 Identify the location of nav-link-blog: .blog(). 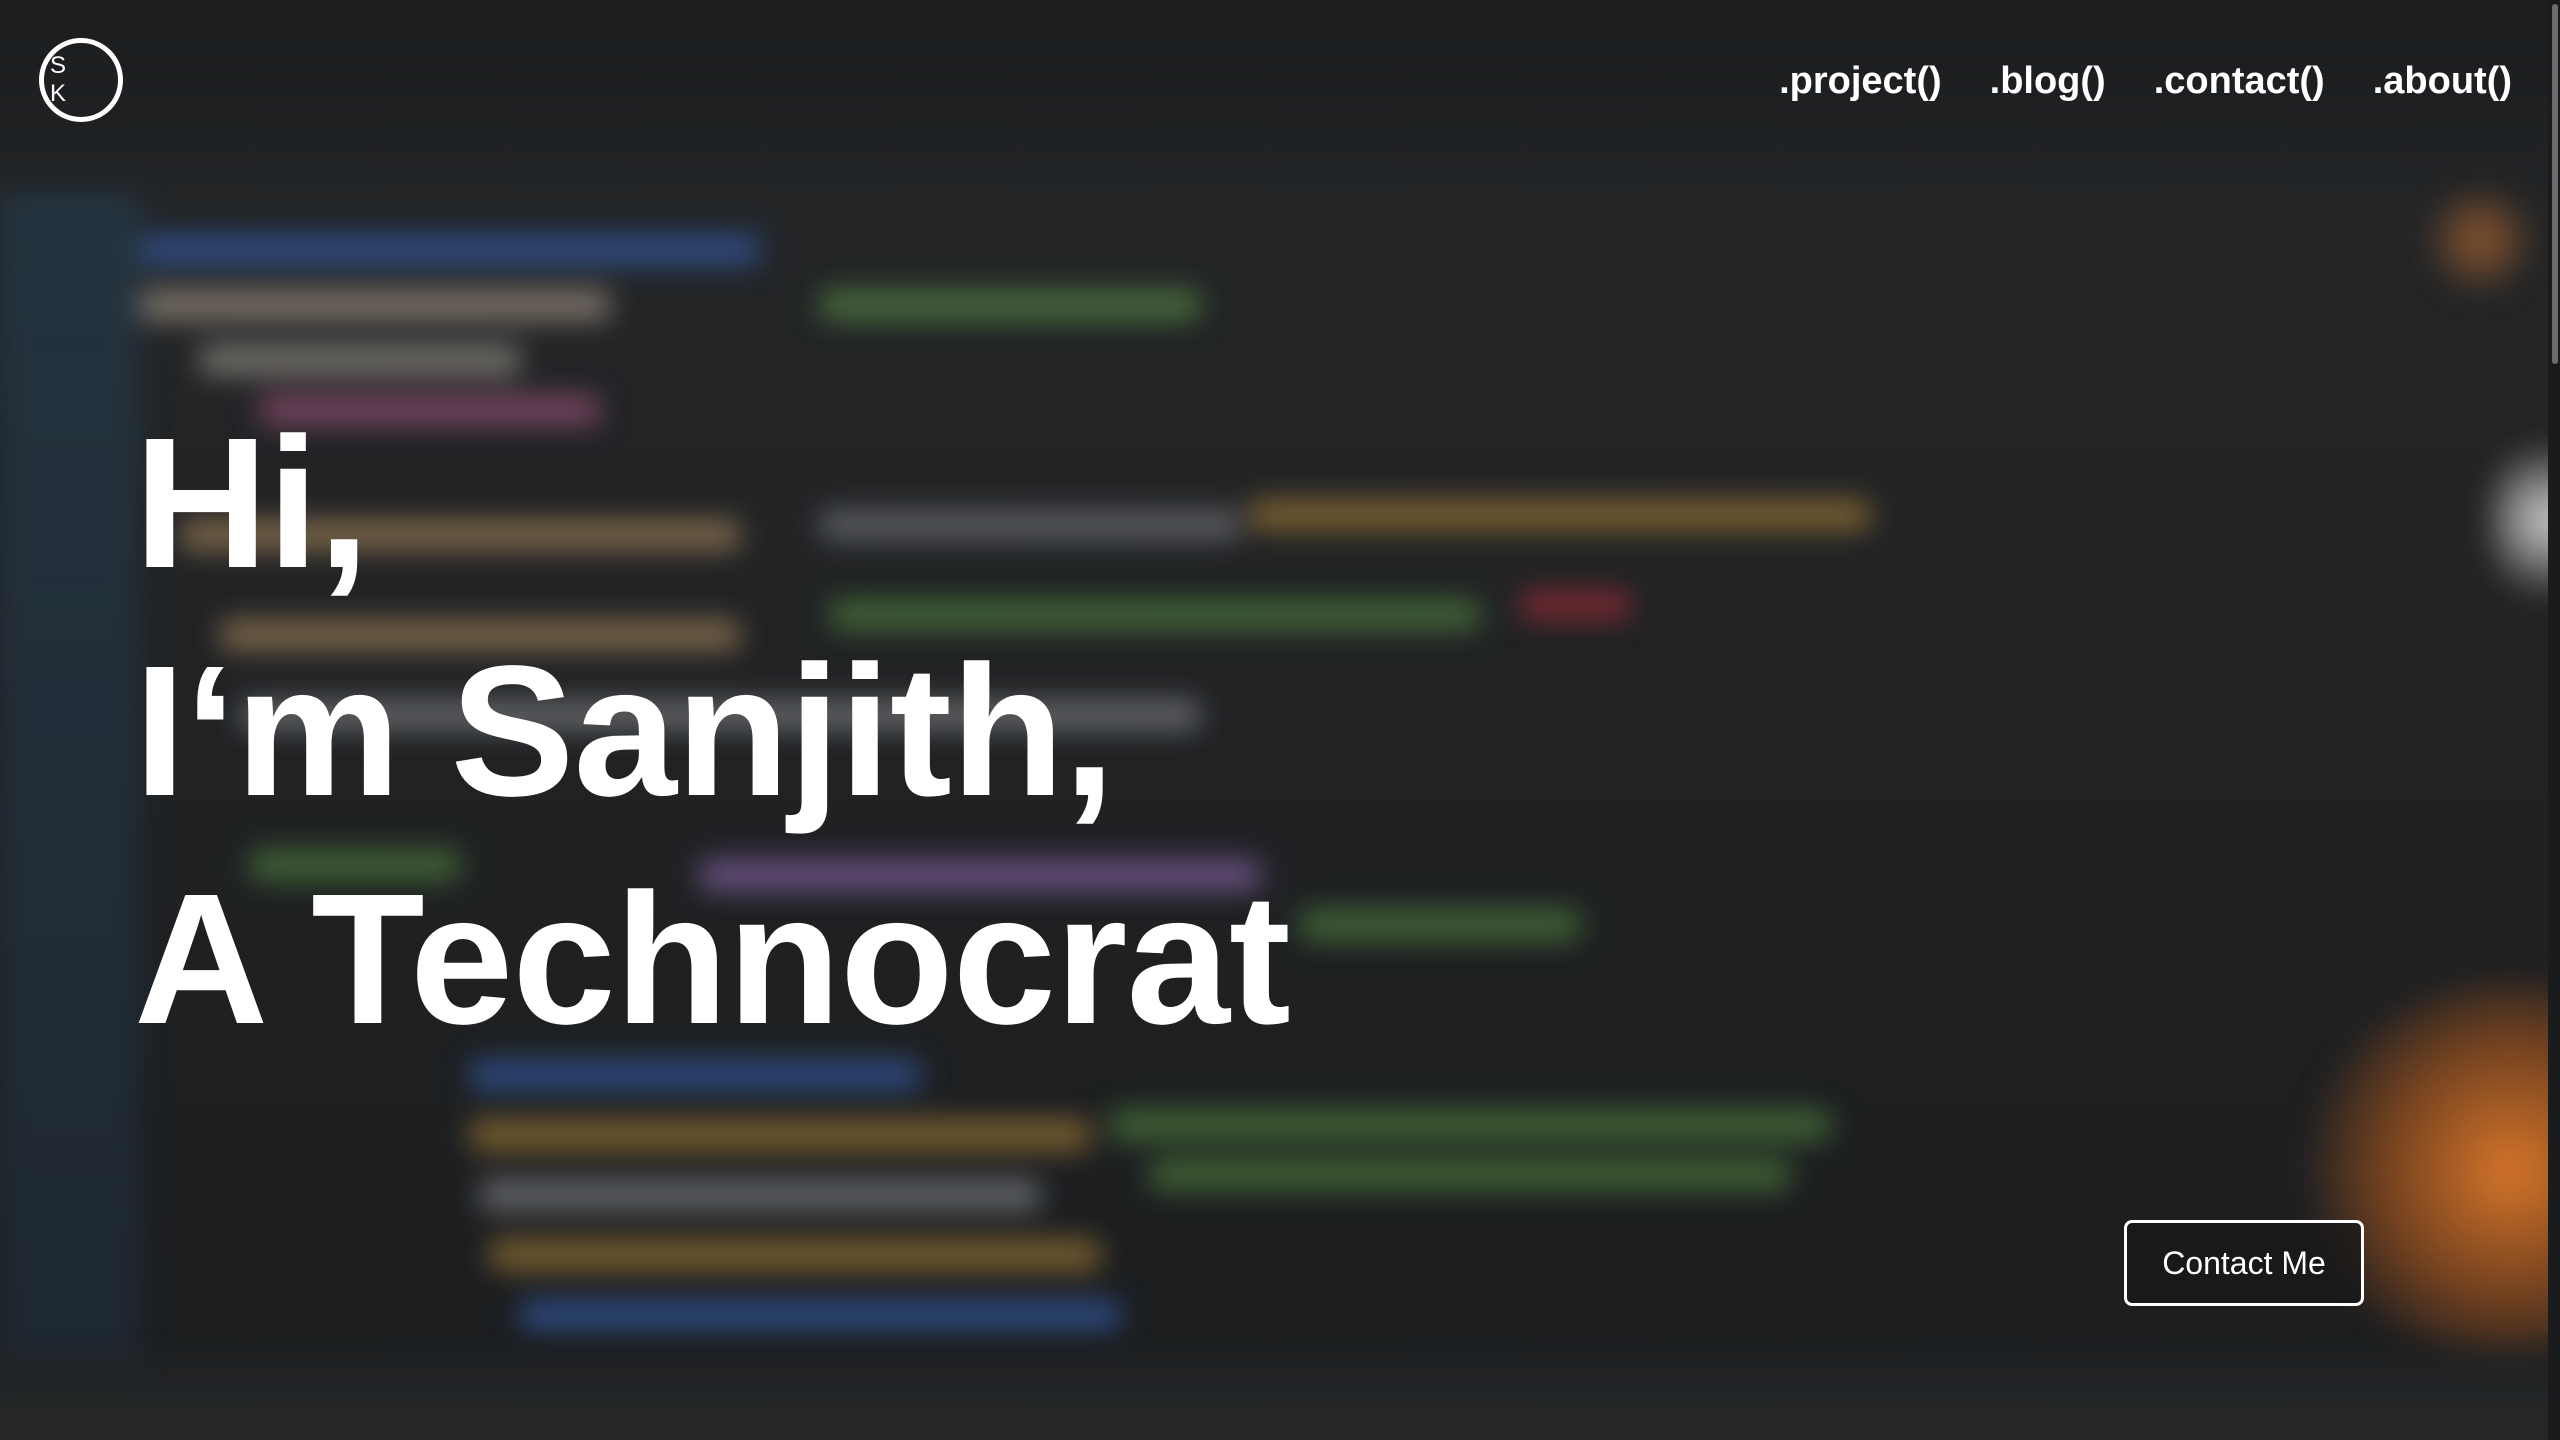
(2048, 81).